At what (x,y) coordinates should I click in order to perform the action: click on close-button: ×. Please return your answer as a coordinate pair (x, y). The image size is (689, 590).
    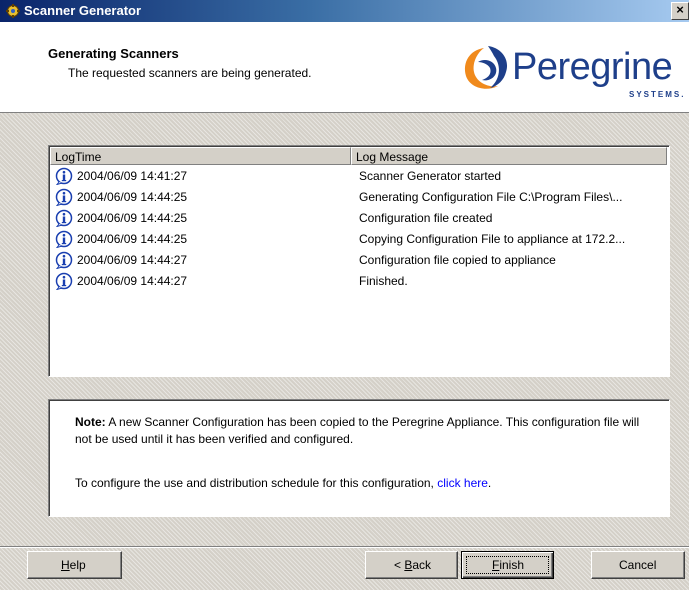
    Looking at the image, I should click on (680, 11).